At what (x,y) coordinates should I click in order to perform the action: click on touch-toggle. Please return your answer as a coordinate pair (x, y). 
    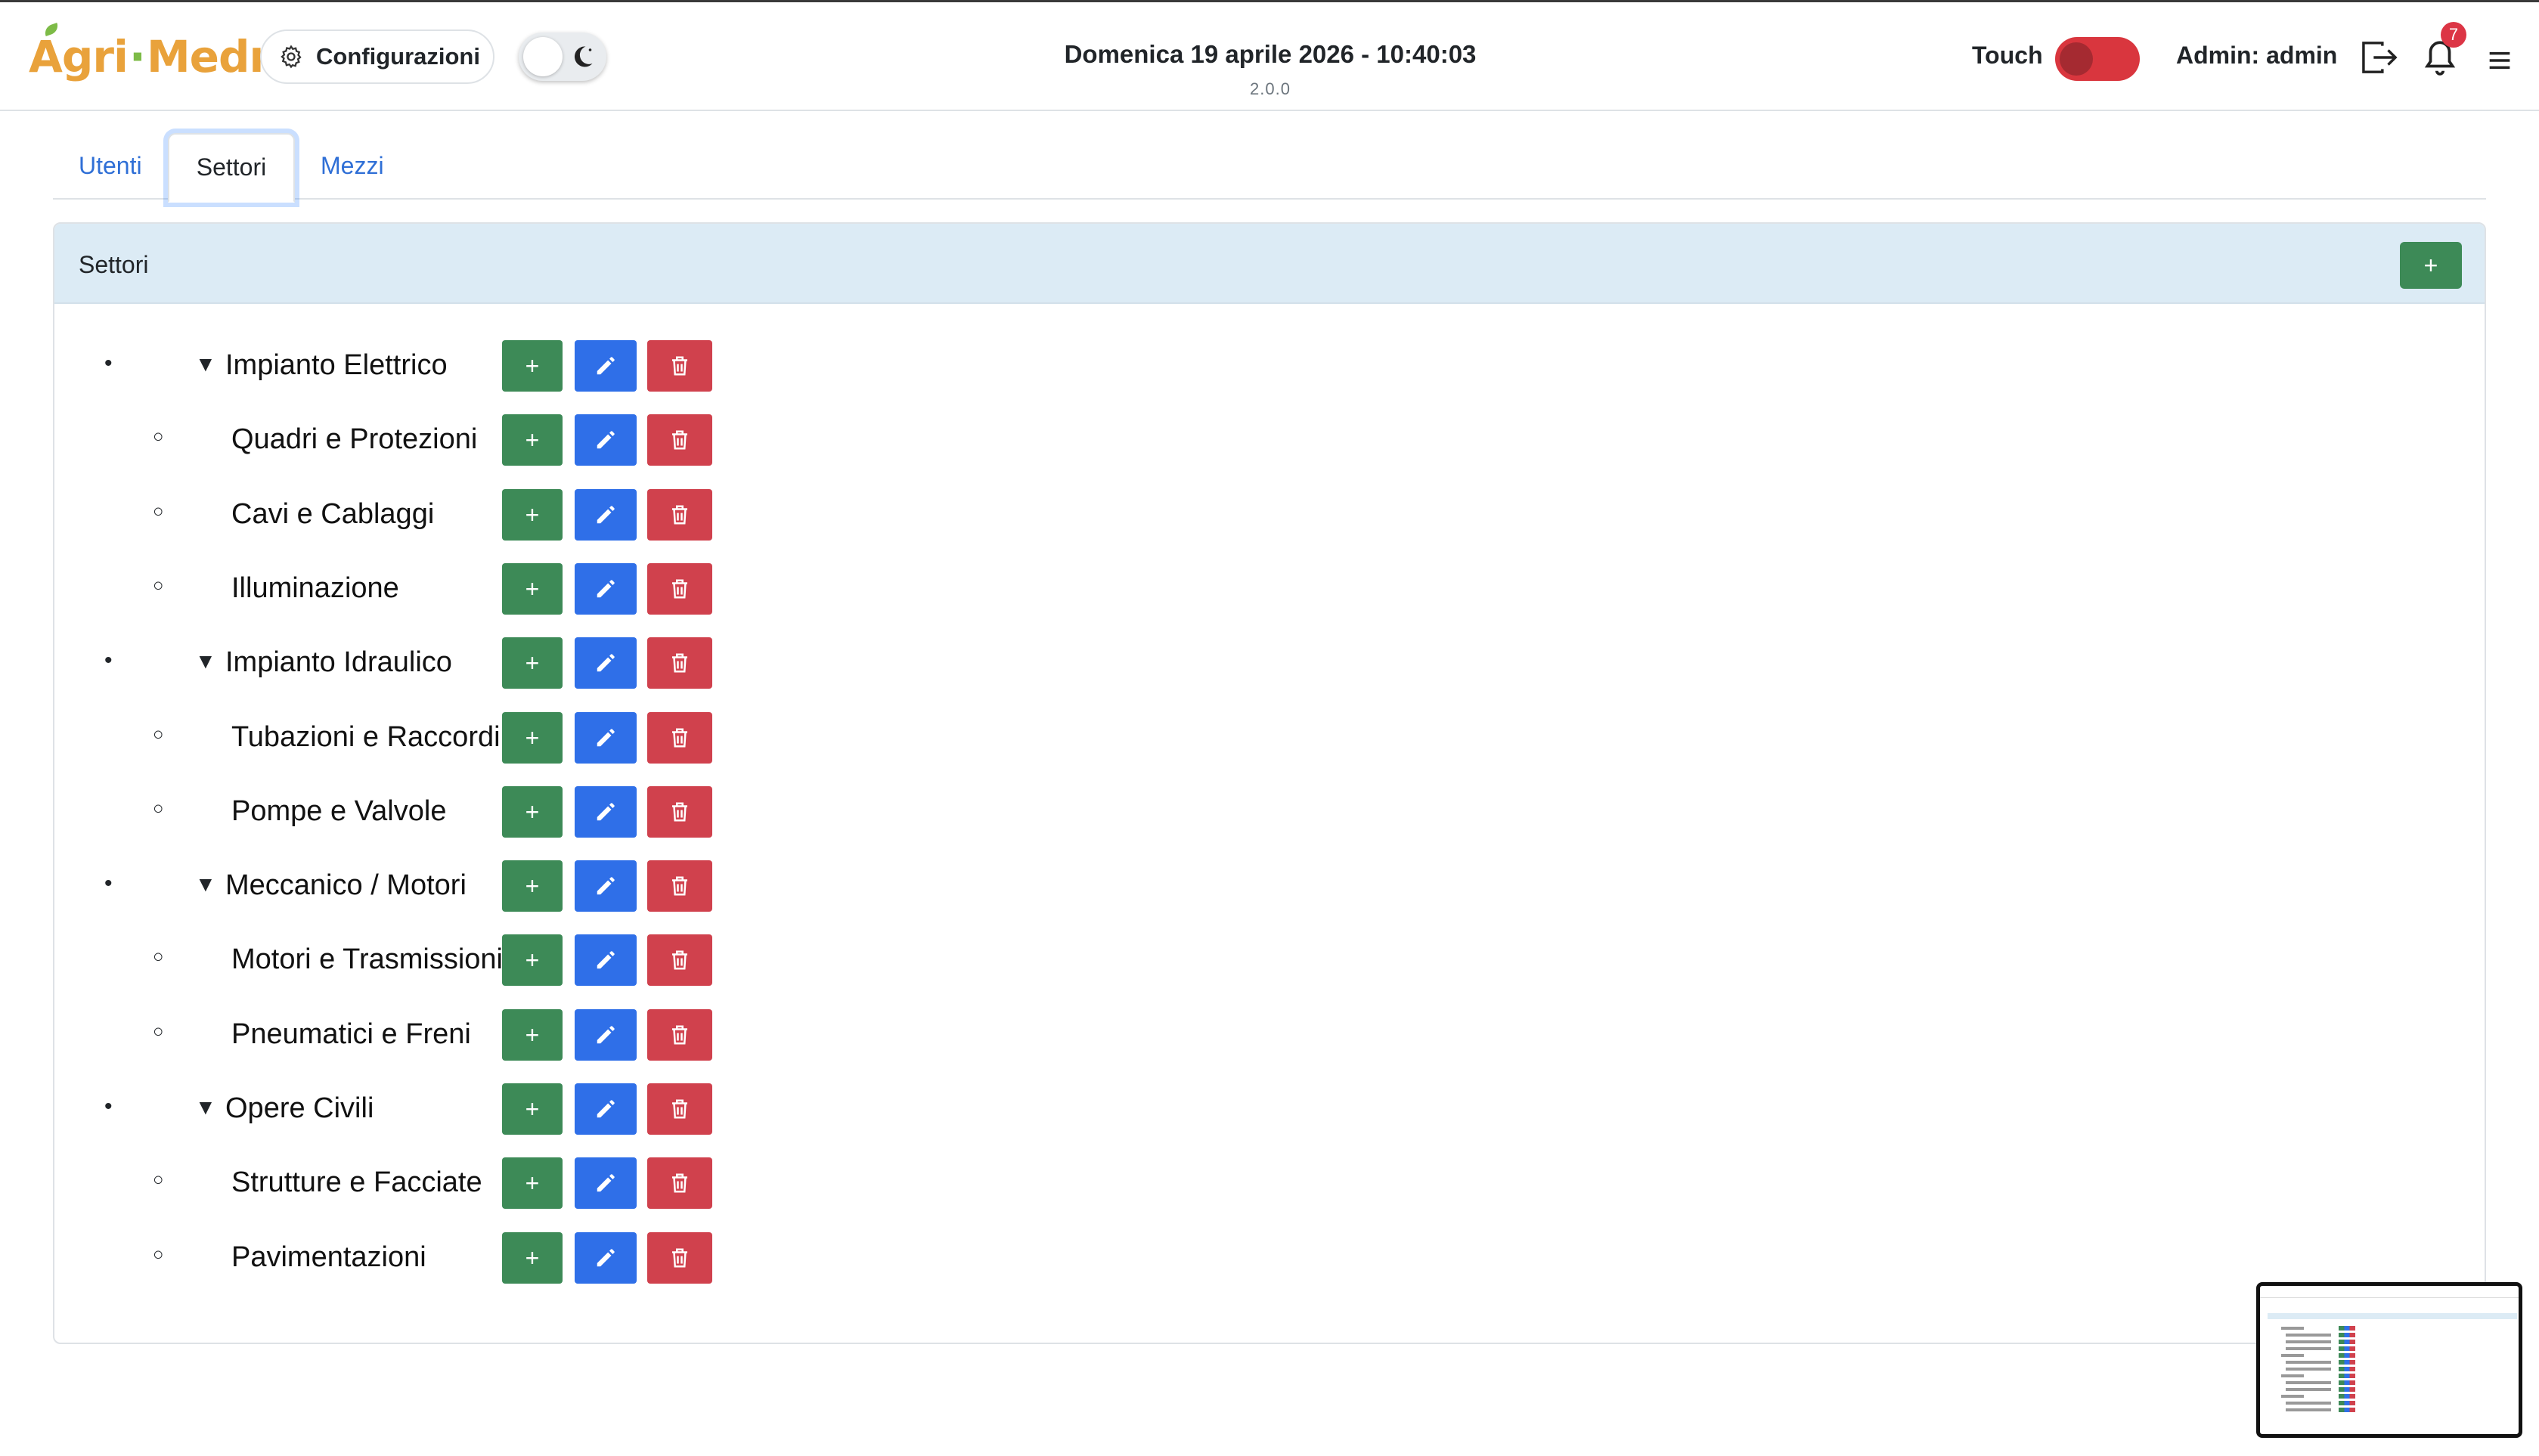
    Looking at the image, I should click on (2097, 59).